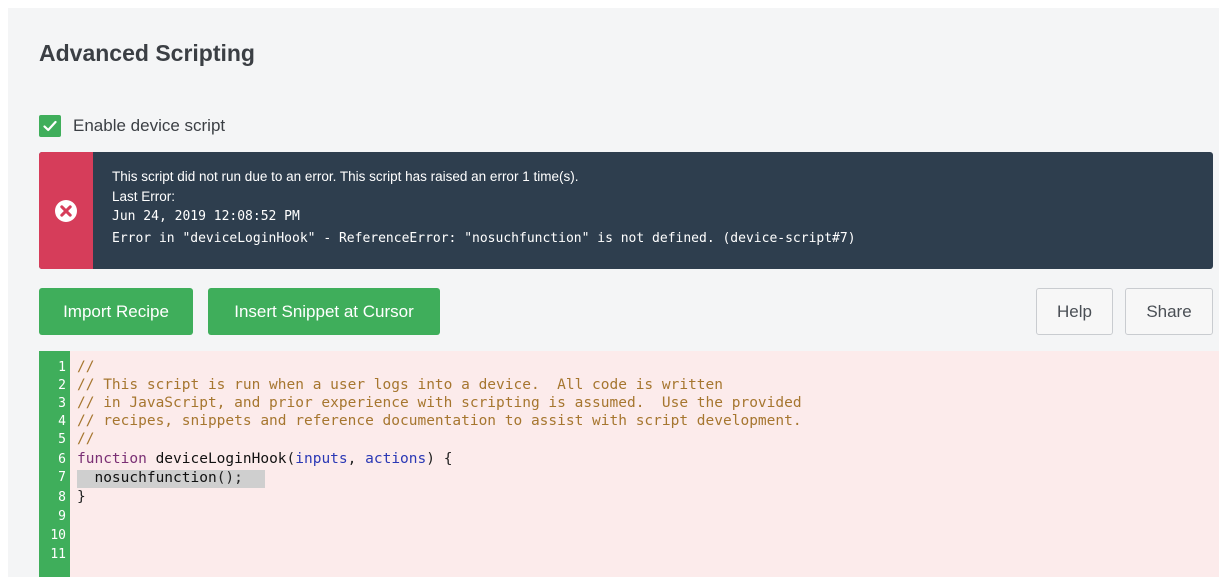 Image resolution: width=1219 pixels, height=577 pixels. I want to click on checkmark-icon, so click(50, 126).